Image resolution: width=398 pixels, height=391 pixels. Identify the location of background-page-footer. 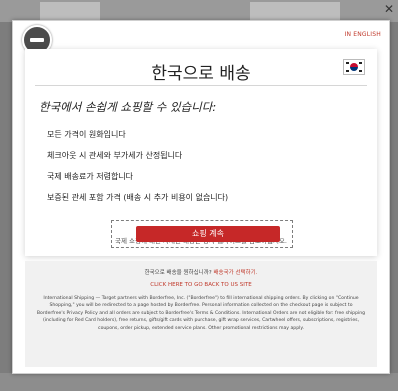
(199, 382).